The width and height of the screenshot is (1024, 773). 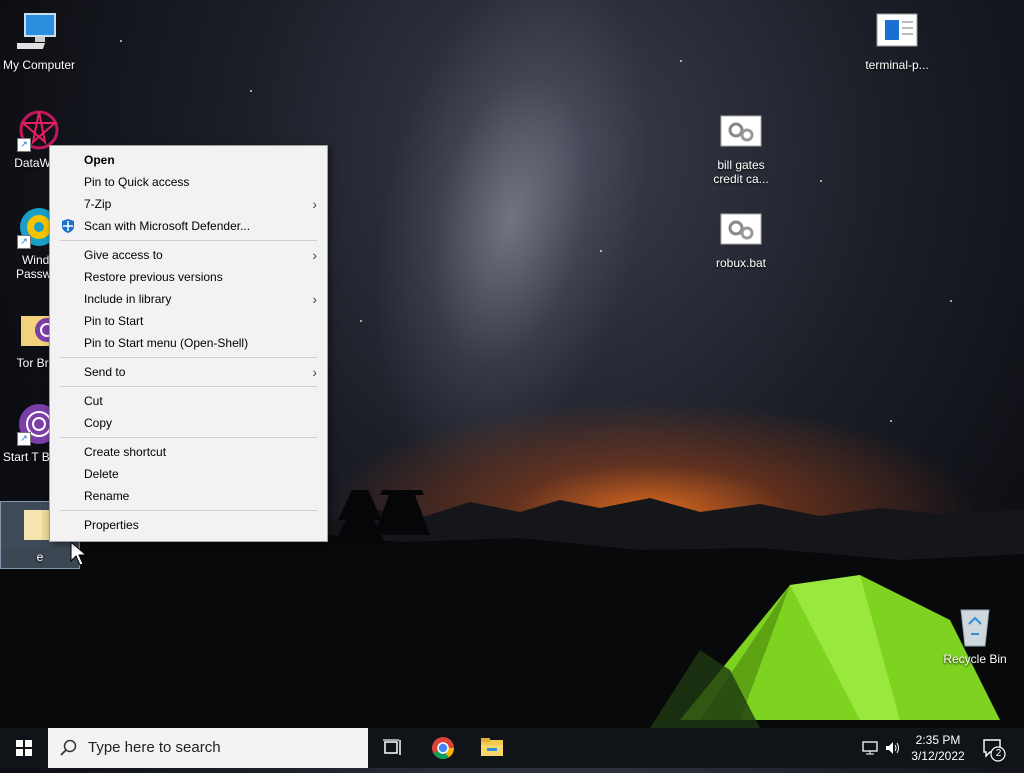 What do you see at coordinates (882, 748) in the screenshot?
I see `system-tray` at bounding box center [882, 748].